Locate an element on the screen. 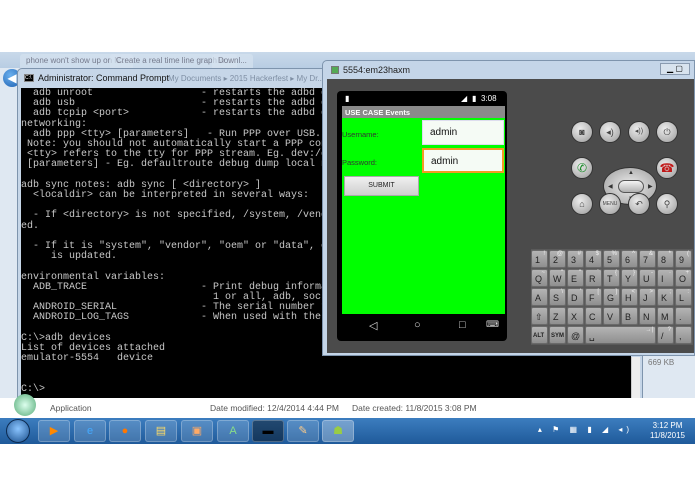 The image size is (695, 494). key-A: A is located at coordinates (539, 297).